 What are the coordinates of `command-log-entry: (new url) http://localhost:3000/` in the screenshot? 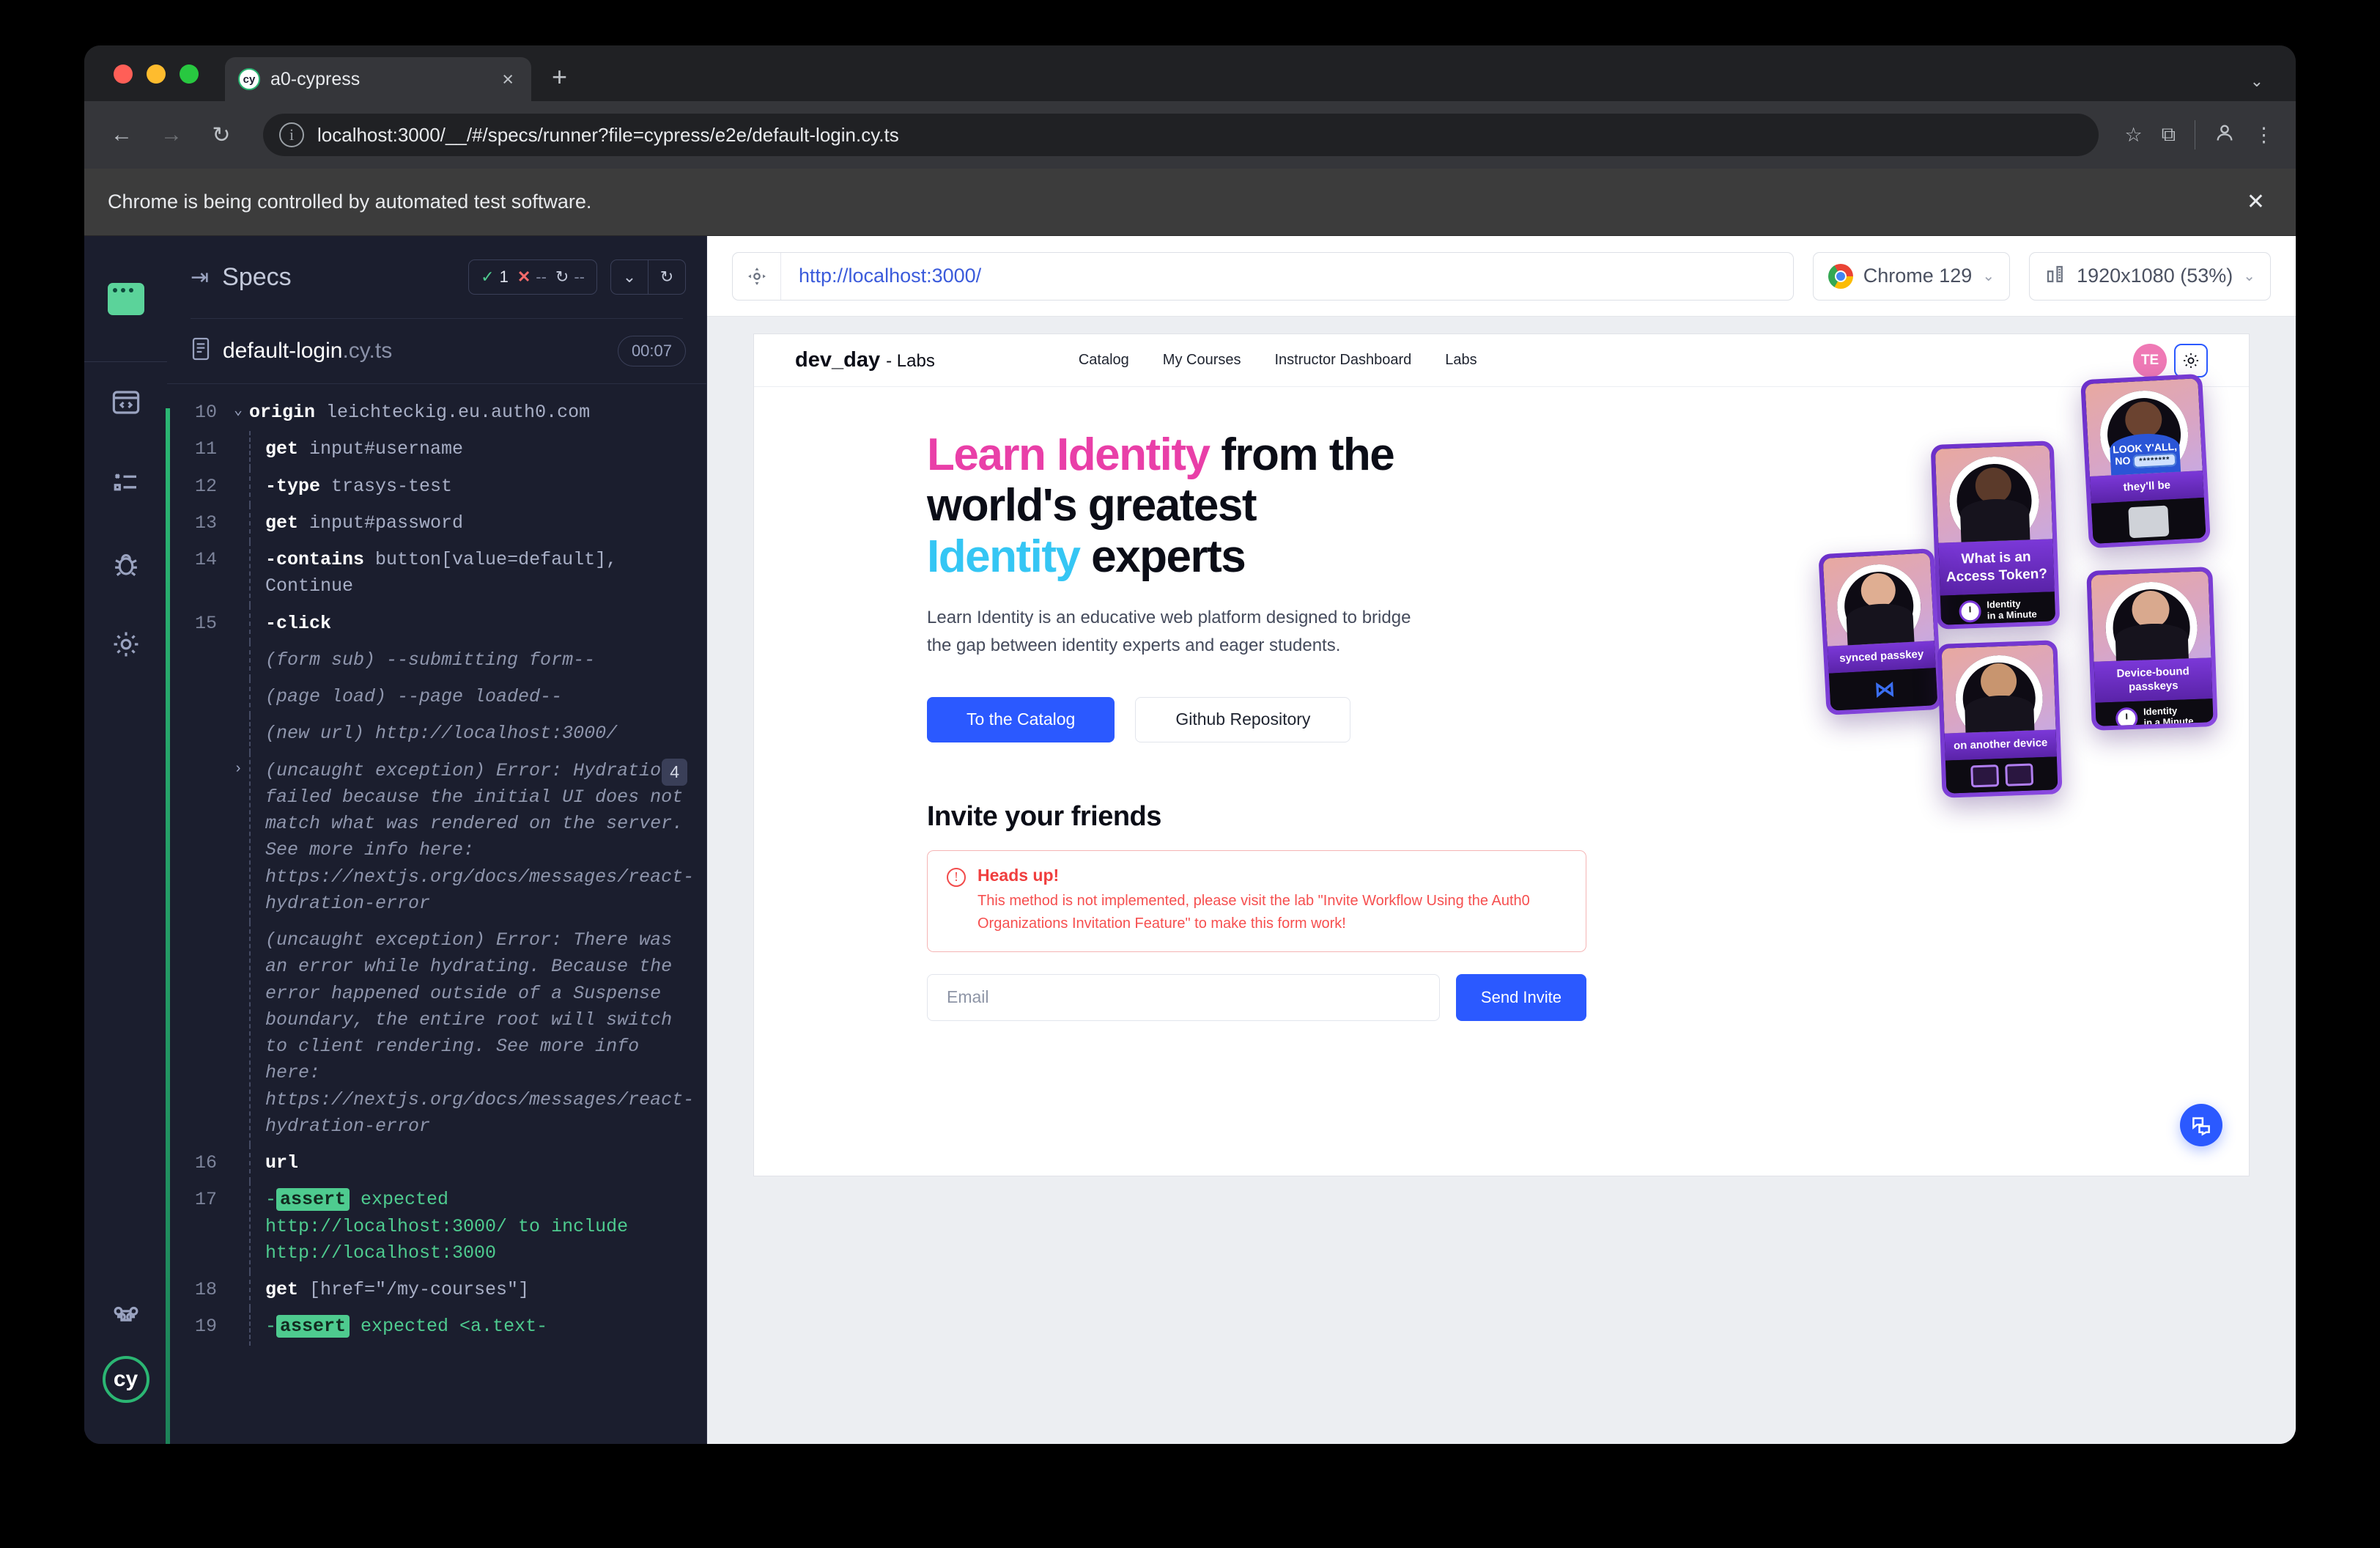 It's located at (436, 734).